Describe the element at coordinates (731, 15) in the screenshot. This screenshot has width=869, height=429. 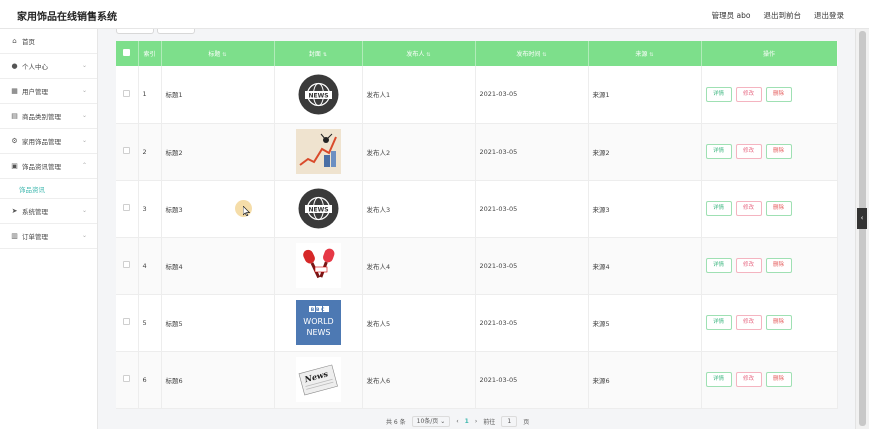
I see `admin-user-label: 管理员 abo` at that location.